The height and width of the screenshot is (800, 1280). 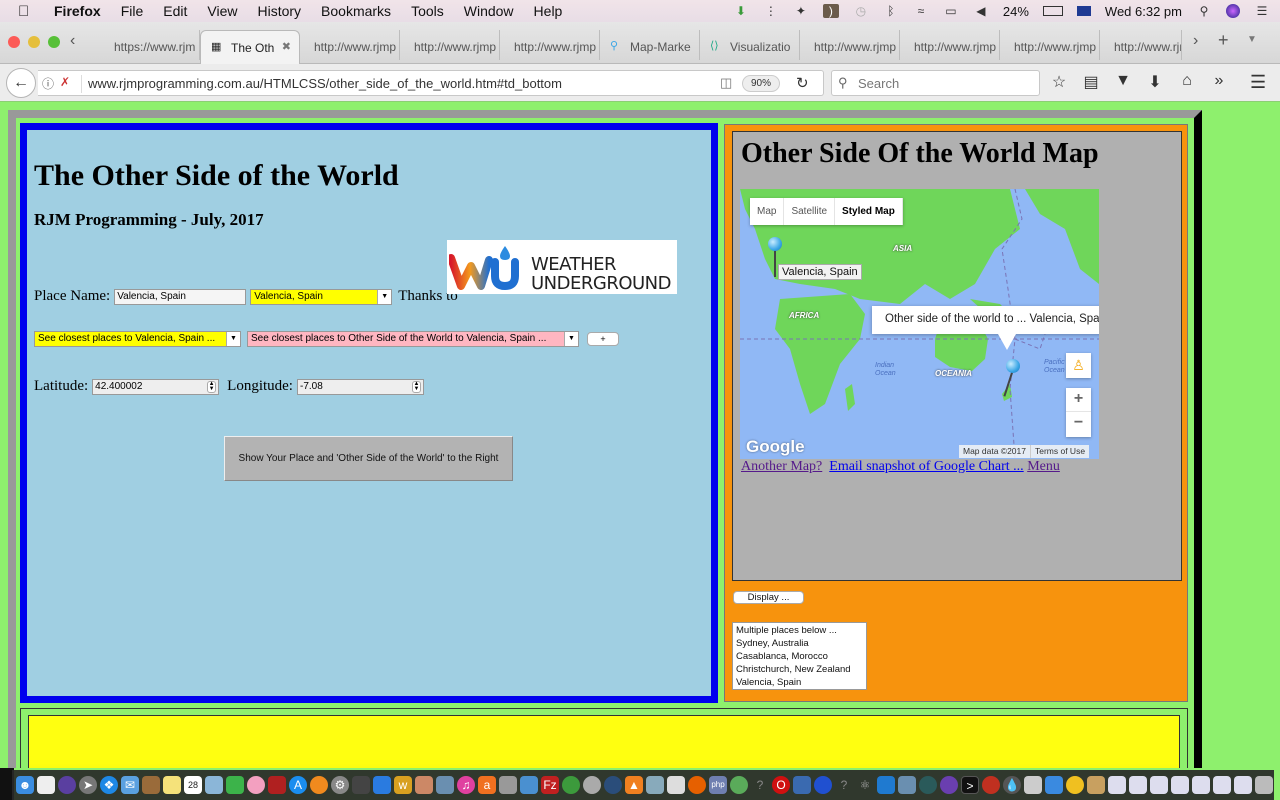 What do you see at coordinates (77, 11) in the screenshot?
I see `menu-app-firefox: Firefox` at bounding box center [77, 11].